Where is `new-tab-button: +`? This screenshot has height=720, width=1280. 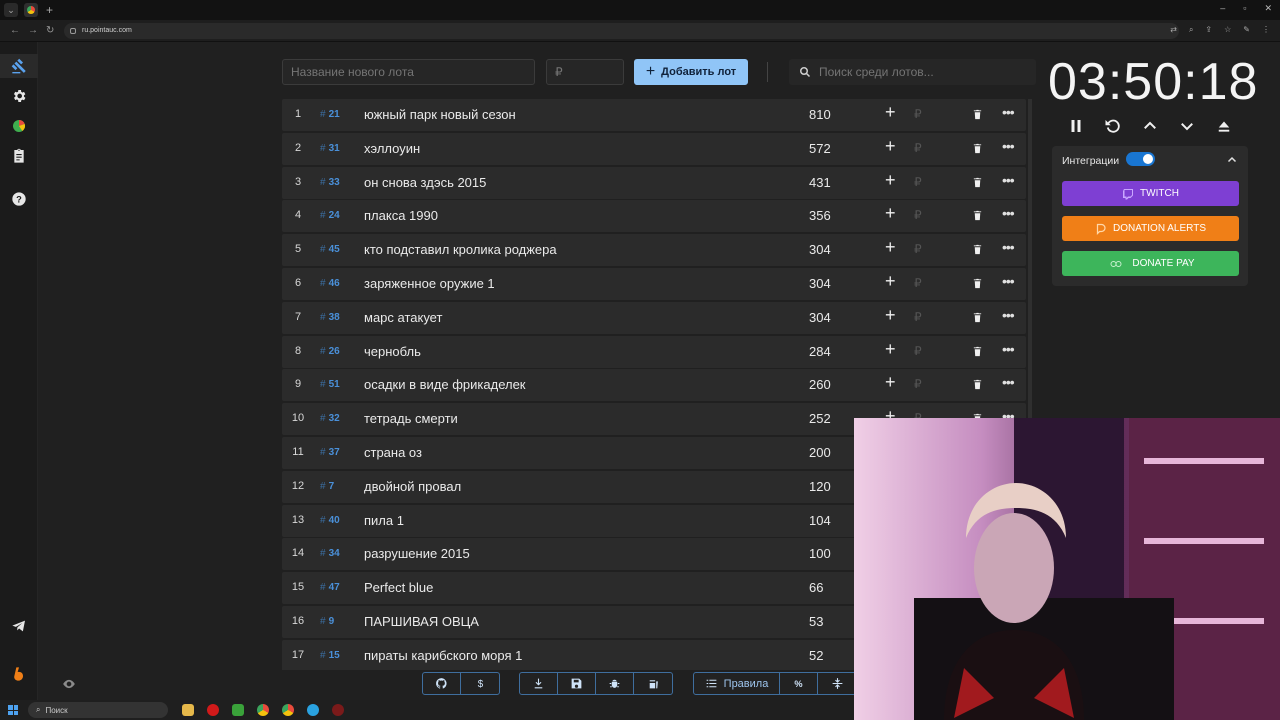
new-tab-button: + is located at coordinates (49, 10).